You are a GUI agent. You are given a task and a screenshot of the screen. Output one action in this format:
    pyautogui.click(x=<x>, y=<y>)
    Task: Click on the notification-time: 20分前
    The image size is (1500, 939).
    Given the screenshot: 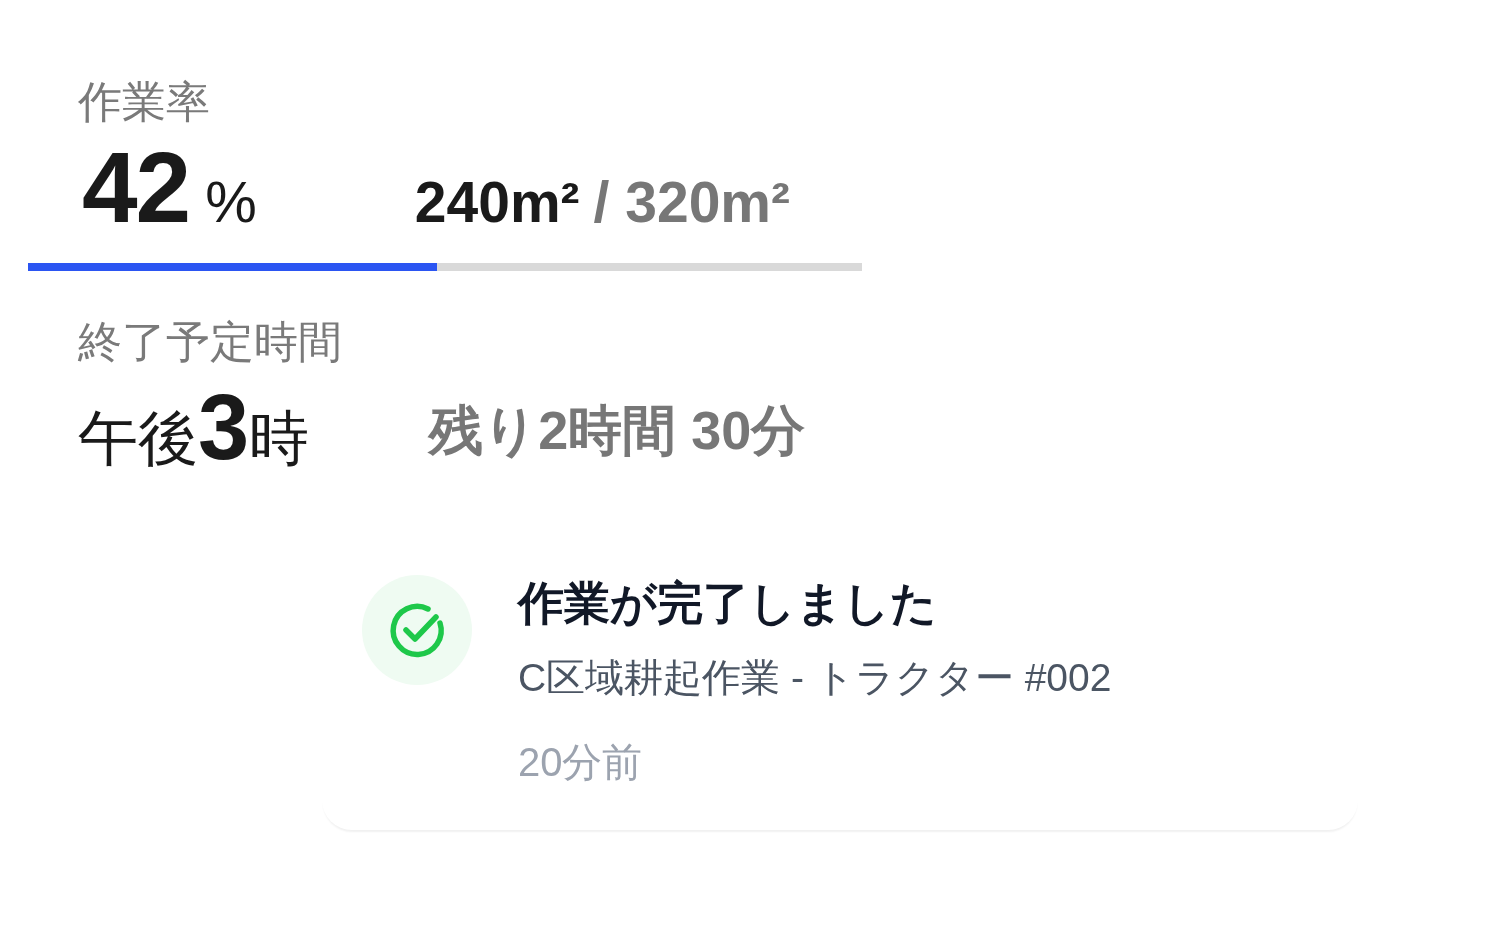 What is the action you would take?
    pyautogui.click(x=581, y=762)
    